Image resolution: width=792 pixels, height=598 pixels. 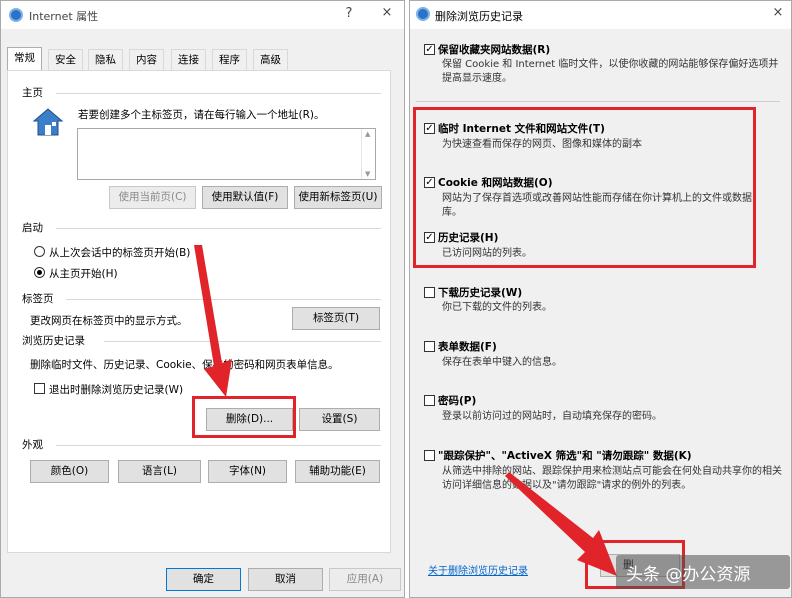 I want to click on tab-privacy: 隐私, so click(x=105, y=59).